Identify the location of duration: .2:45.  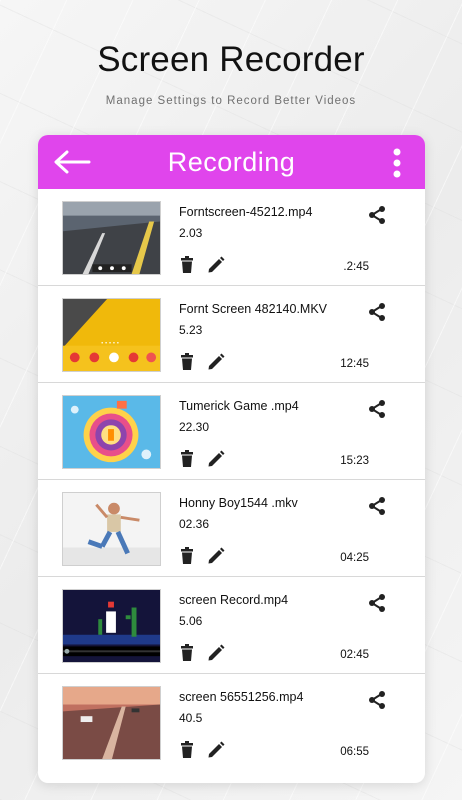
(356, 267).